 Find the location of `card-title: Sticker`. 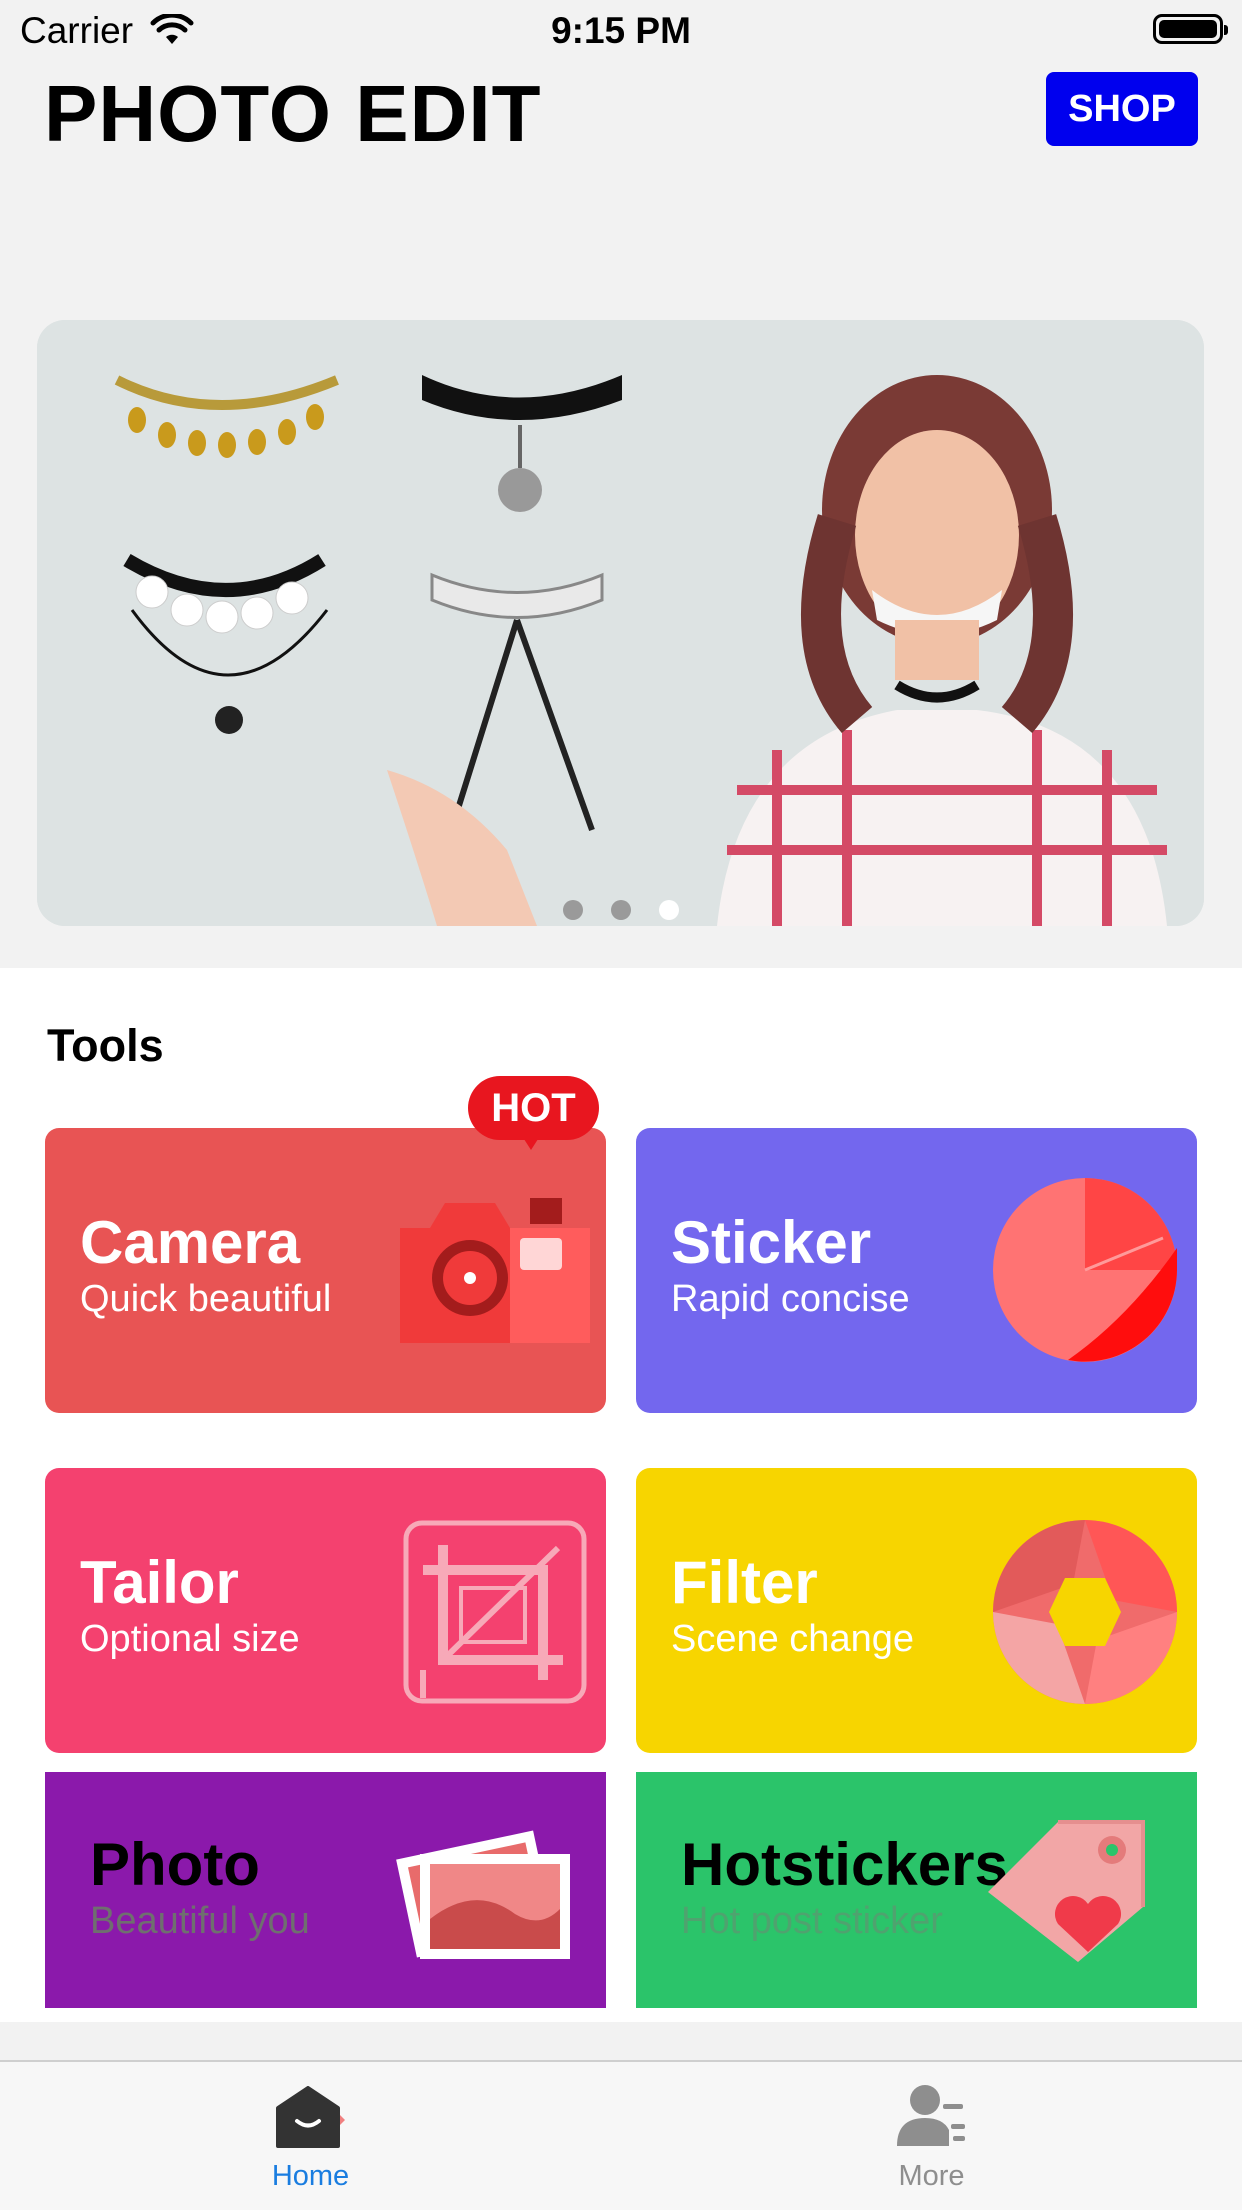

card-title: Sticker is located at coordinates (771, 1242).